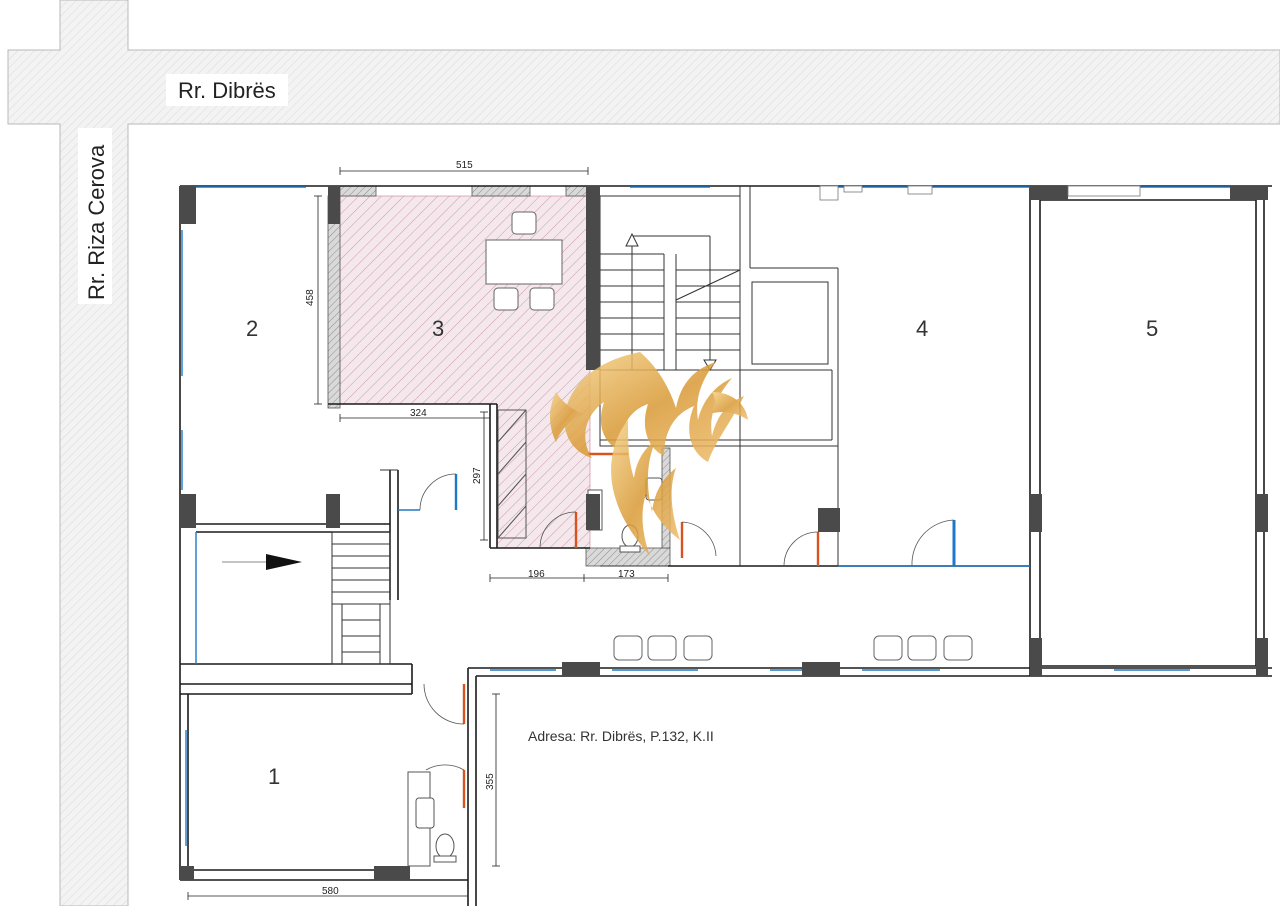  What do you see at coordinates (334, 302) in the screenshot?
I see `room-3-left-wall-hatch` at bounding box center [334, 302].